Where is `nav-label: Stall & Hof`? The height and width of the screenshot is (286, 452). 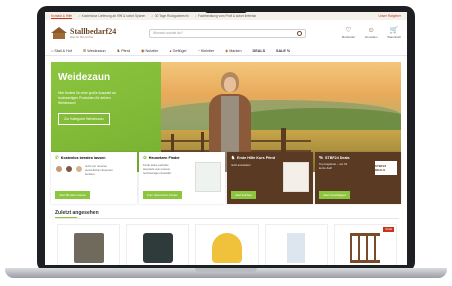 nav-label: Stall & Hof is located at coordinates (63, 50).